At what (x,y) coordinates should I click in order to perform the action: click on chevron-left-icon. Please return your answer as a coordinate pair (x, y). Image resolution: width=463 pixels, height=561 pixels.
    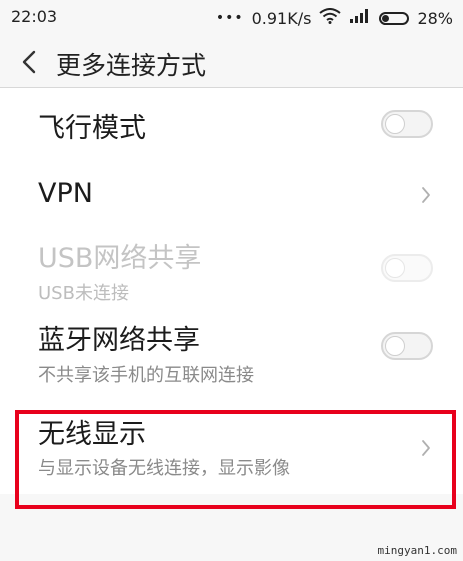
    Looking at the image, I should click on (30, 62).